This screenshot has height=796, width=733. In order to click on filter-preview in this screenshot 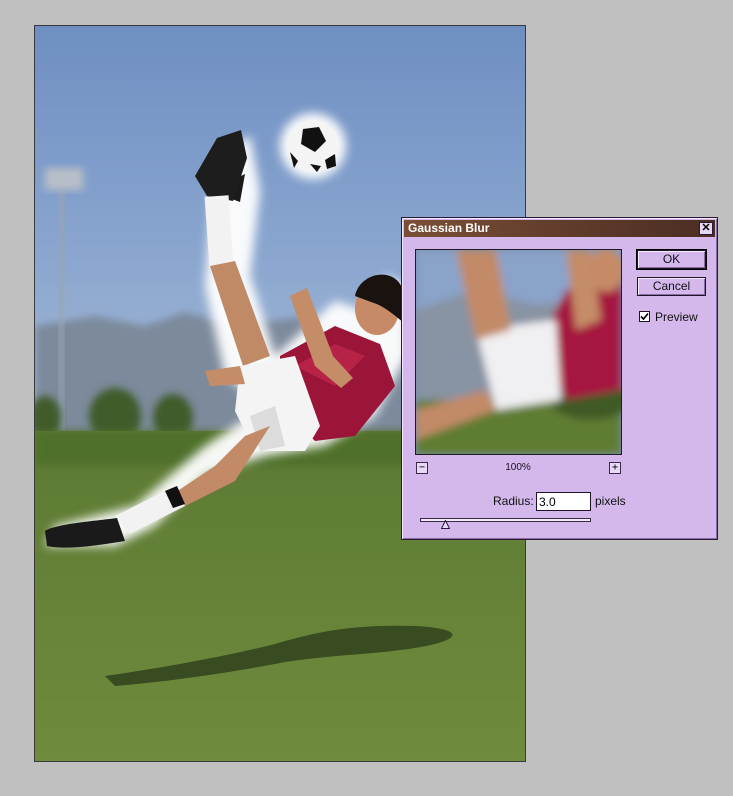, I will do `click(518, 352)`.